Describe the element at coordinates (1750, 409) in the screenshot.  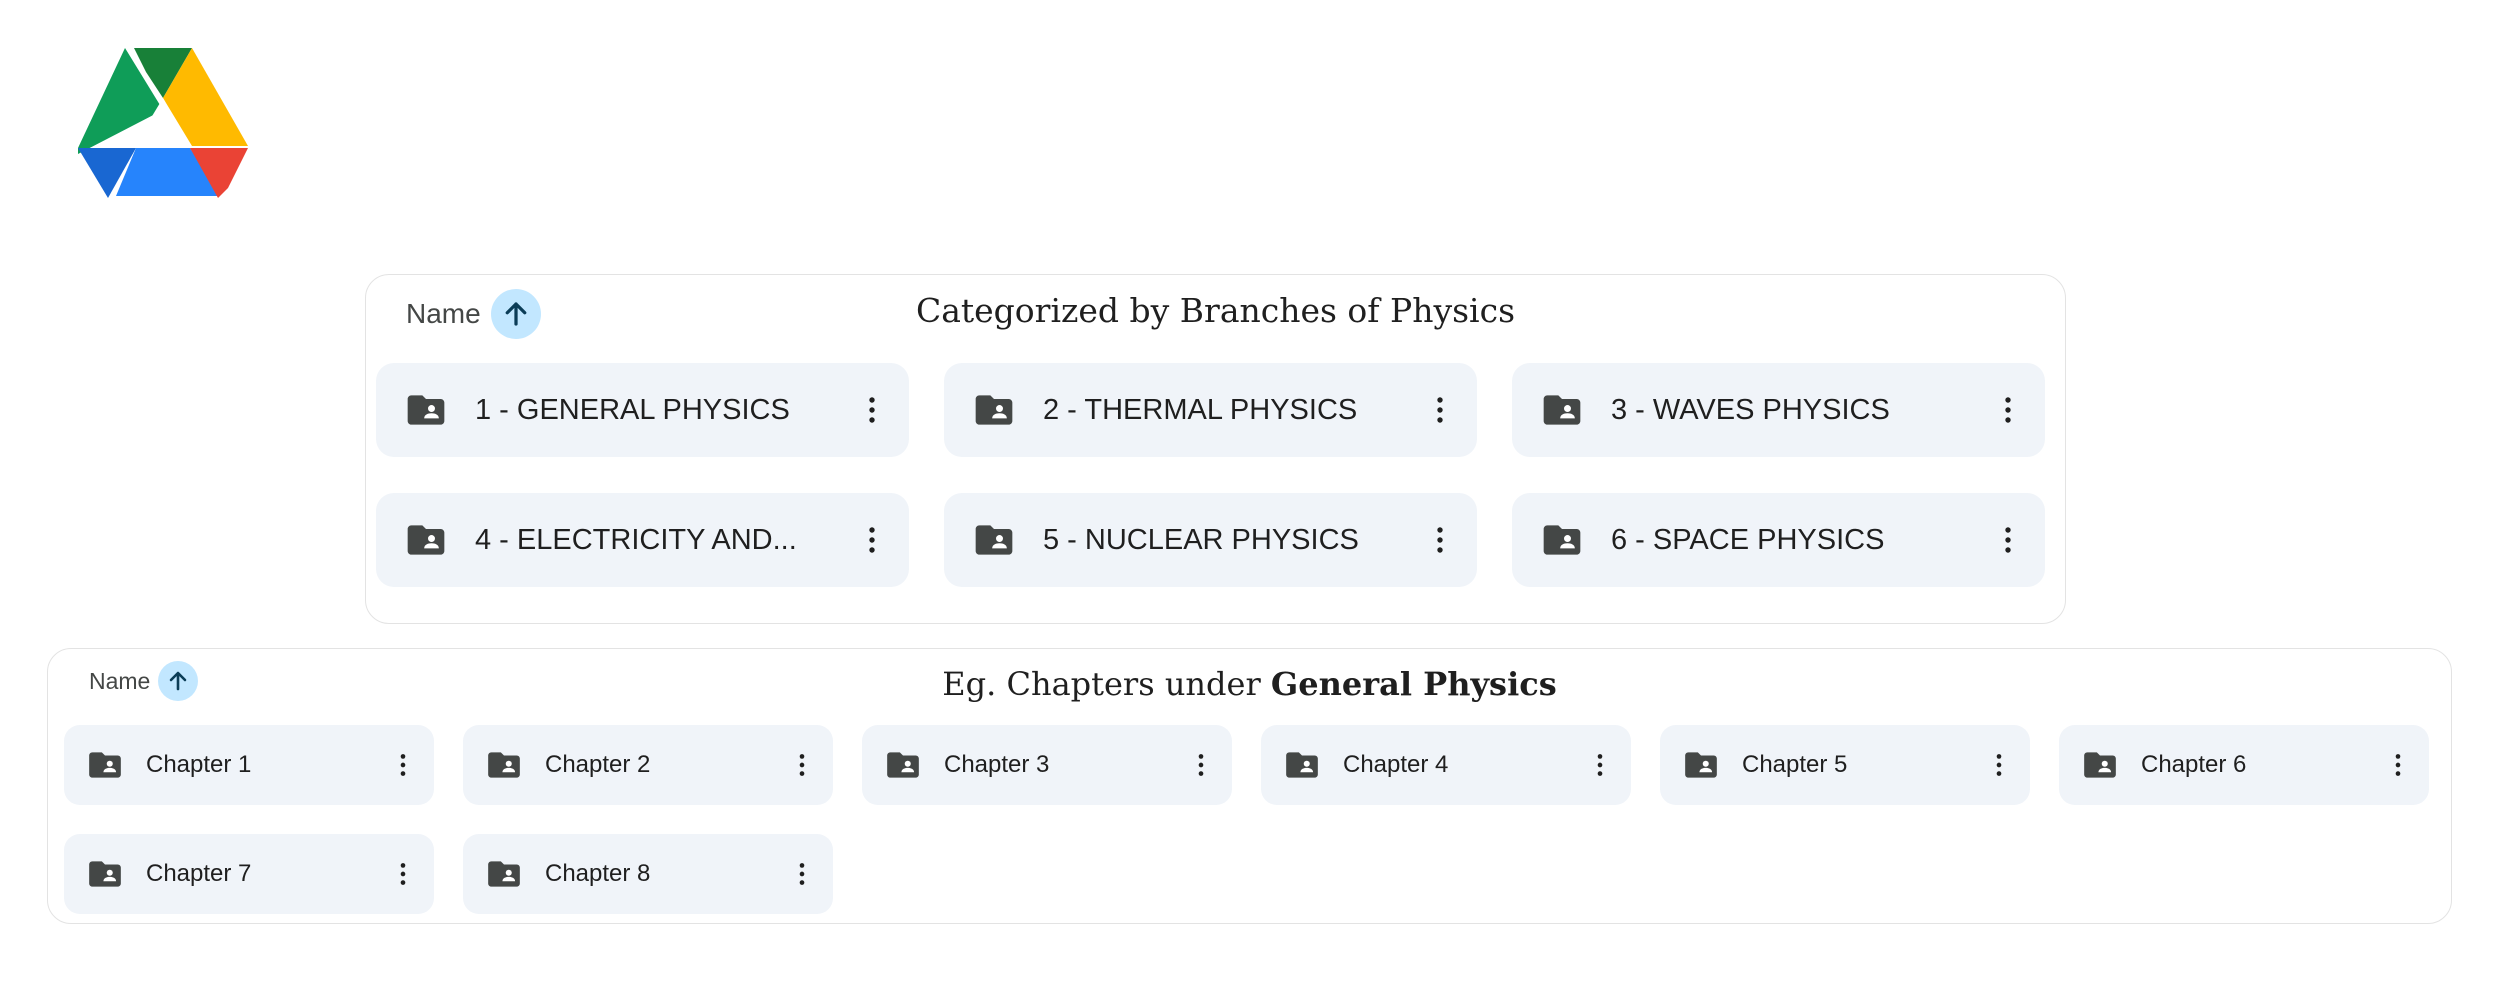
I see `folder-name: 3 - WAVES PHYSICS` at that location.